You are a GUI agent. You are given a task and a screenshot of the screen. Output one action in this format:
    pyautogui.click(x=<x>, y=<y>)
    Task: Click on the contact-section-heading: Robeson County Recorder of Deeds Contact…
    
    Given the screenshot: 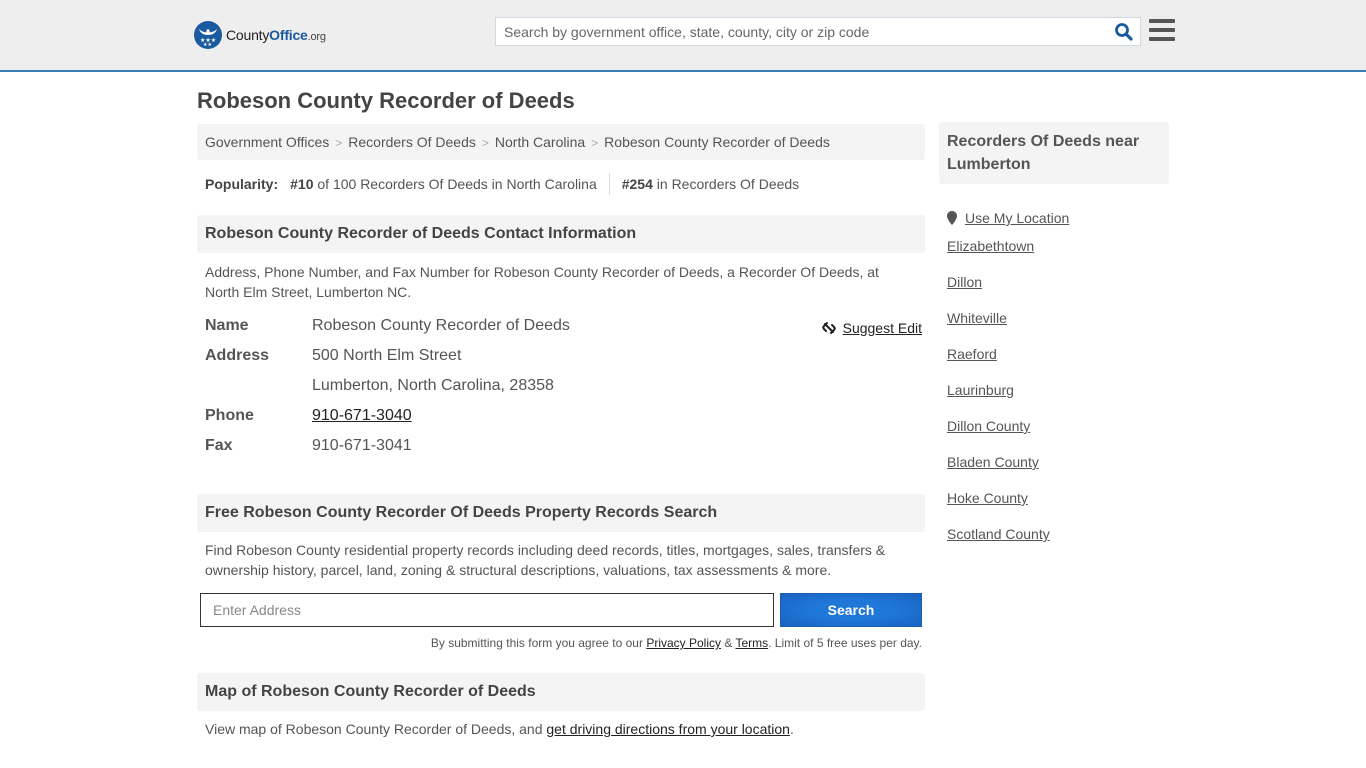 What is the action you would take?
    pyautogui.click(x=561, y=234)
    